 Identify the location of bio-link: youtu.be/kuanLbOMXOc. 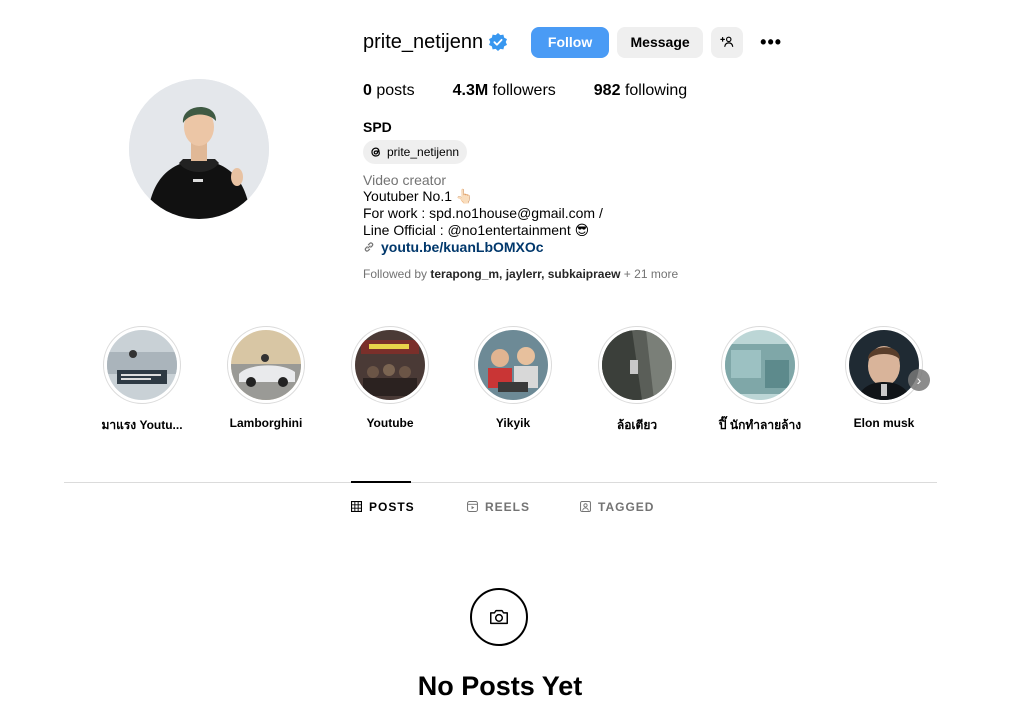
(453, 247).